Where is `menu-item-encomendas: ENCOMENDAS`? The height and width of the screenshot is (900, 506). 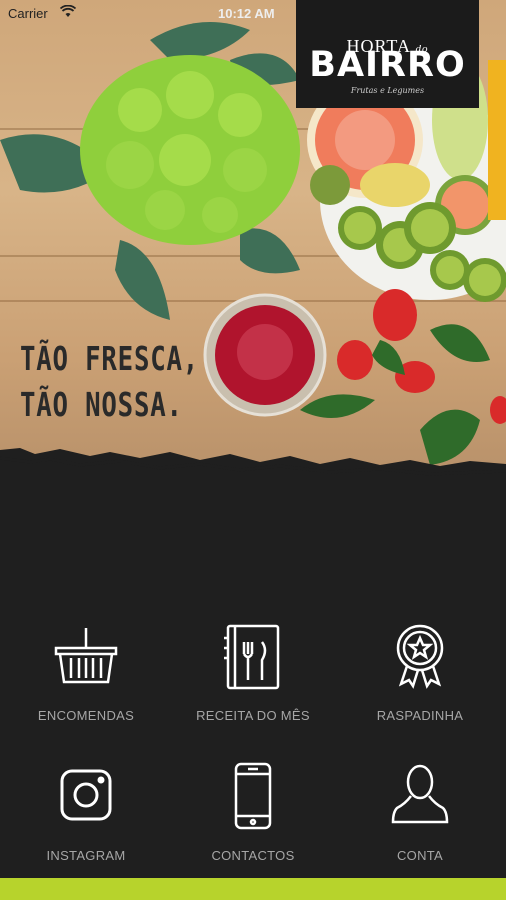
menu-item-encomendas: ENCOMENDAS is located at coordinates (86, 671).